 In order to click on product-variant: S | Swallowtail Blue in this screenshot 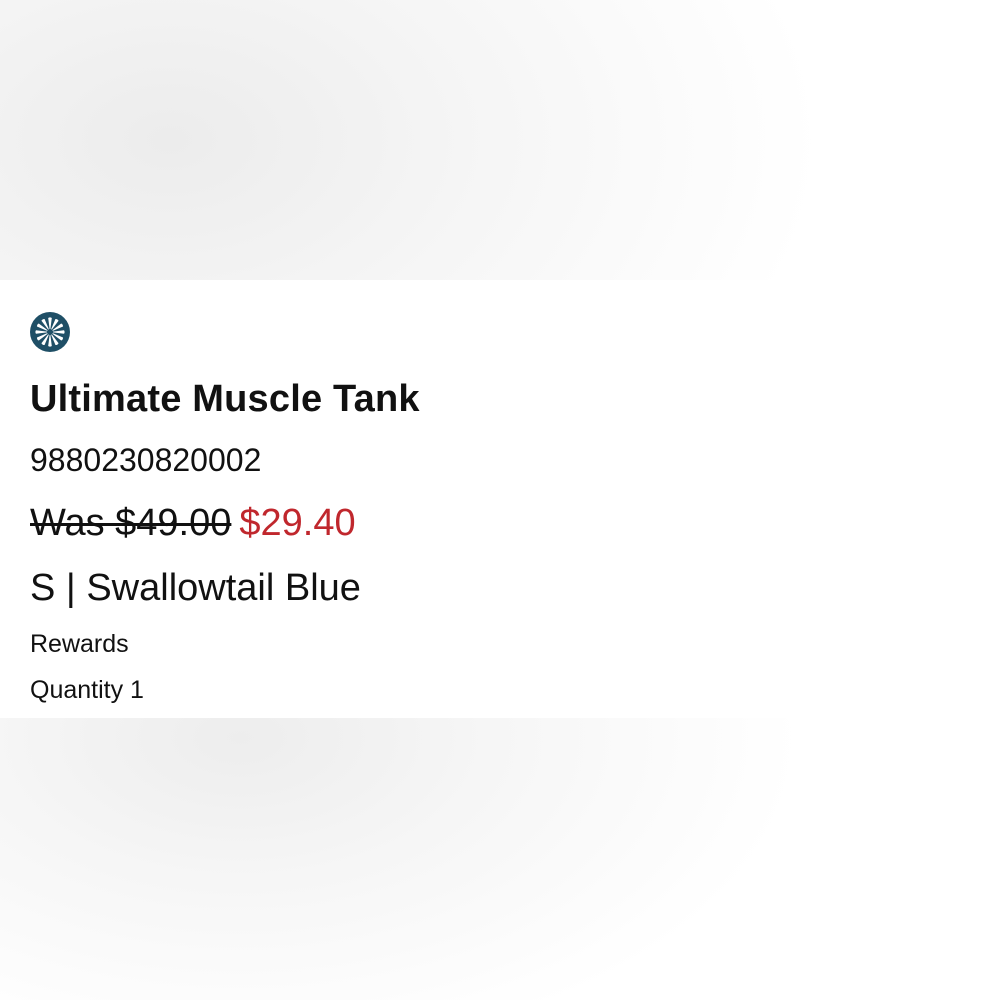, I will do `click(195, 588)`.